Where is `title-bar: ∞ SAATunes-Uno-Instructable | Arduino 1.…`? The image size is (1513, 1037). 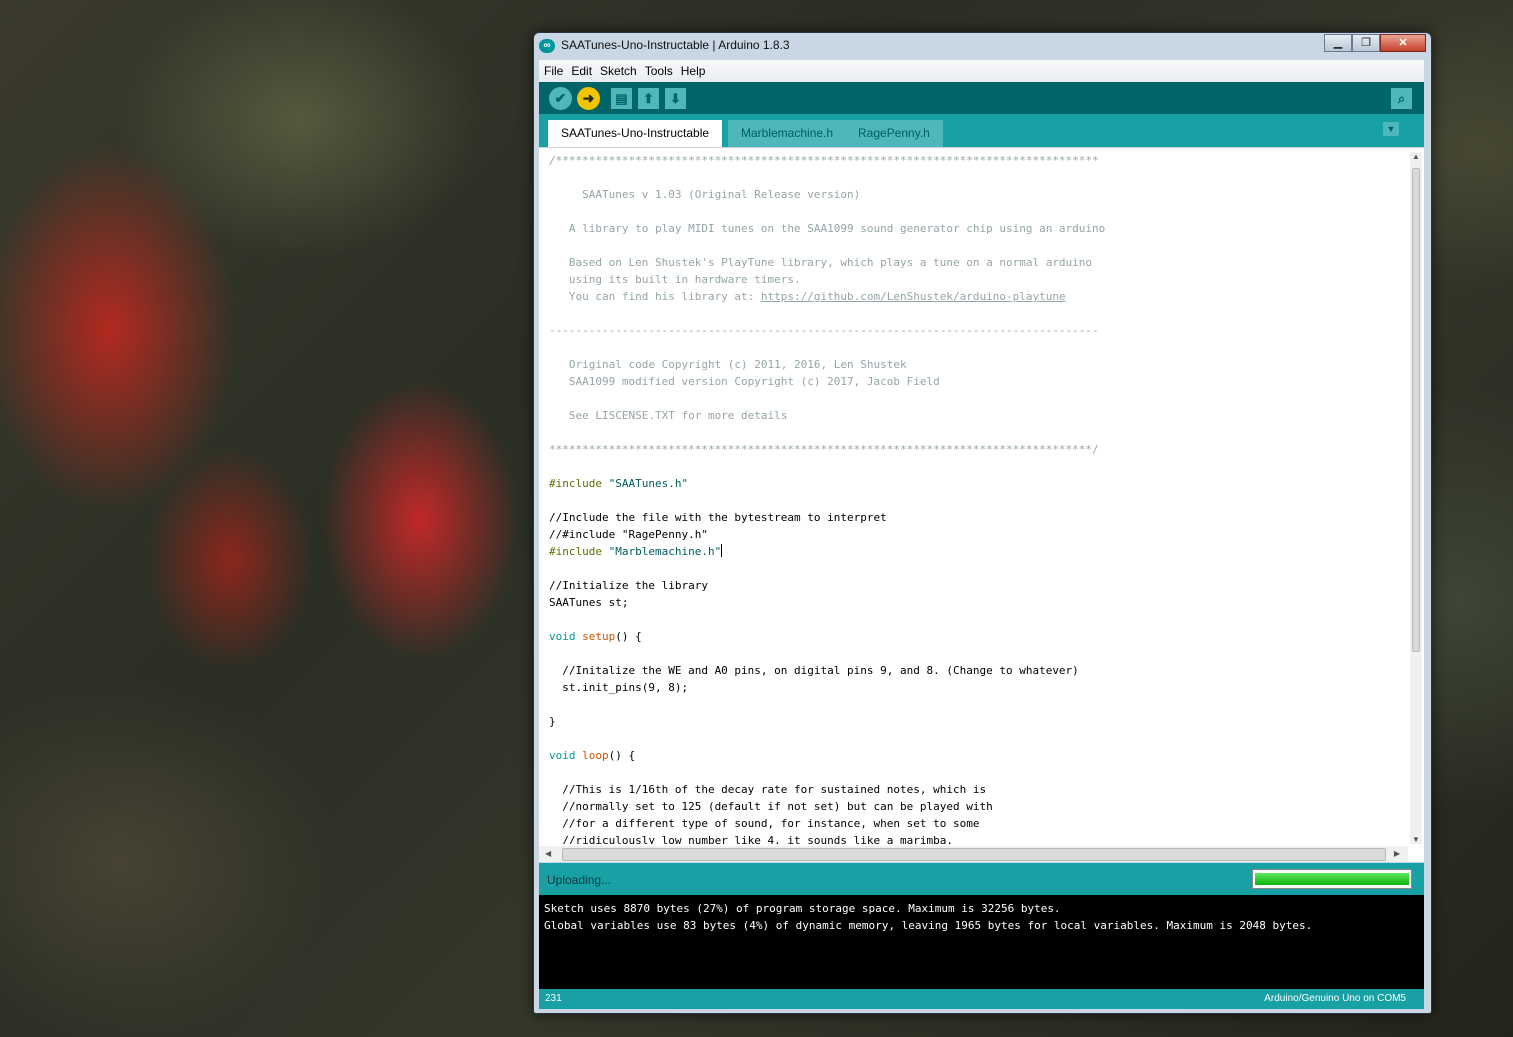
title-bar: ∞ SAATunes-Uno-Instructable | Arduino 1.… is located at coordinates (982, 46).